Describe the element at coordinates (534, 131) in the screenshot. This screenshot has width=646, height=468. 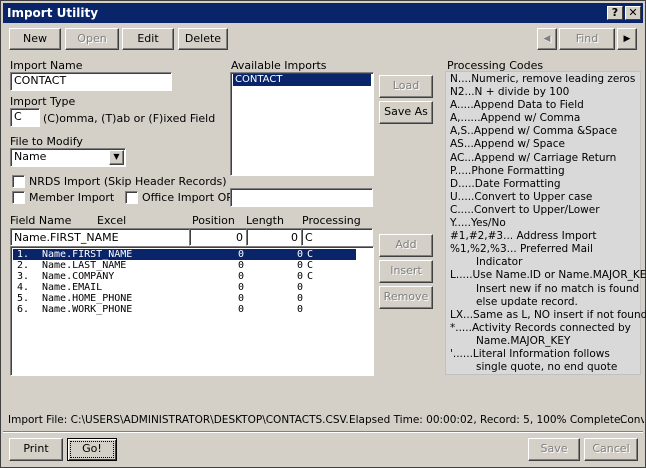
I see `code-line: A,S..Append w/ Comma &Space` at that location.